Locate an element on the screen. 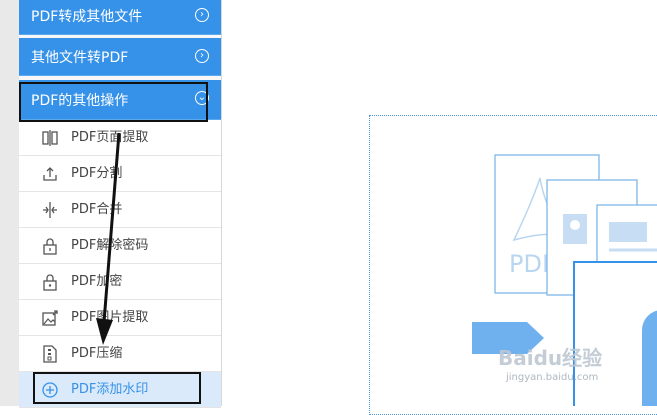 This screenshot has height=415, width=657. watermark-url: jingyan.baidu.com is located at coordinates (552, 377).